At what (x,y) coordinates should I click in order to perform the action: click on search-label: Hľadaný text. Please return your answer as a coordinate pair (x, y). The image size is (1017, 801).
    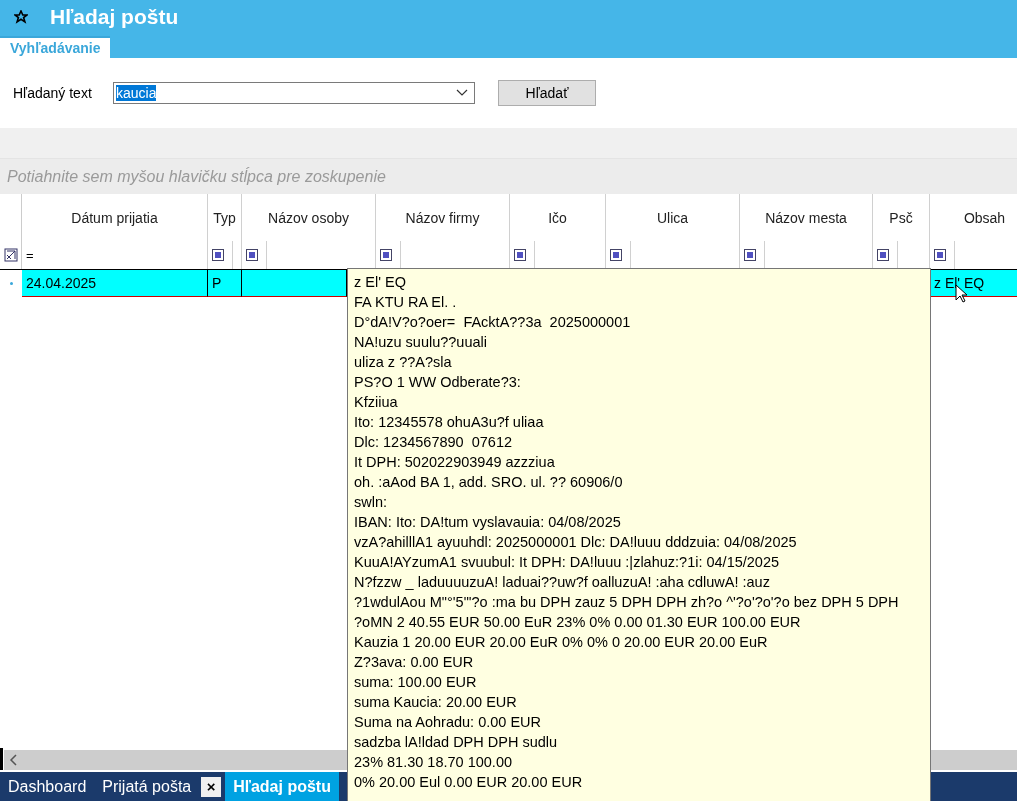
    Looking at the image, I should click on (53, 93).